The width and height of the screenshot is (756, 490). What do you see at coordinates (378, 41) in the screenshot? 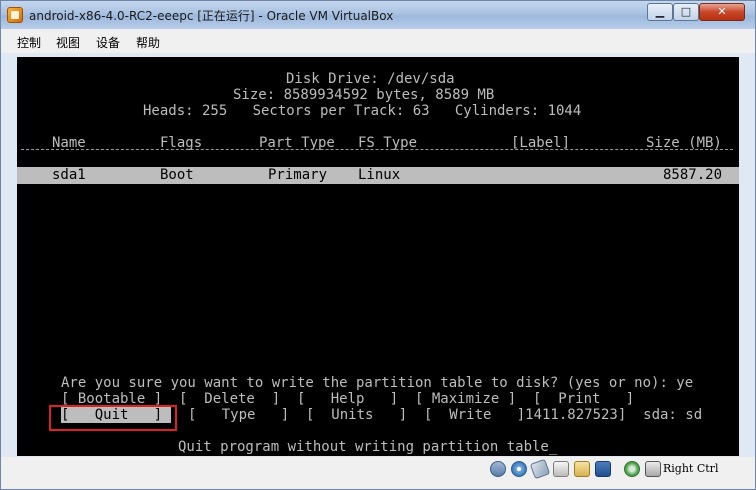
I see `menu-bar: 控制 视图 设备 帮助` at bounding box center [378, 41].